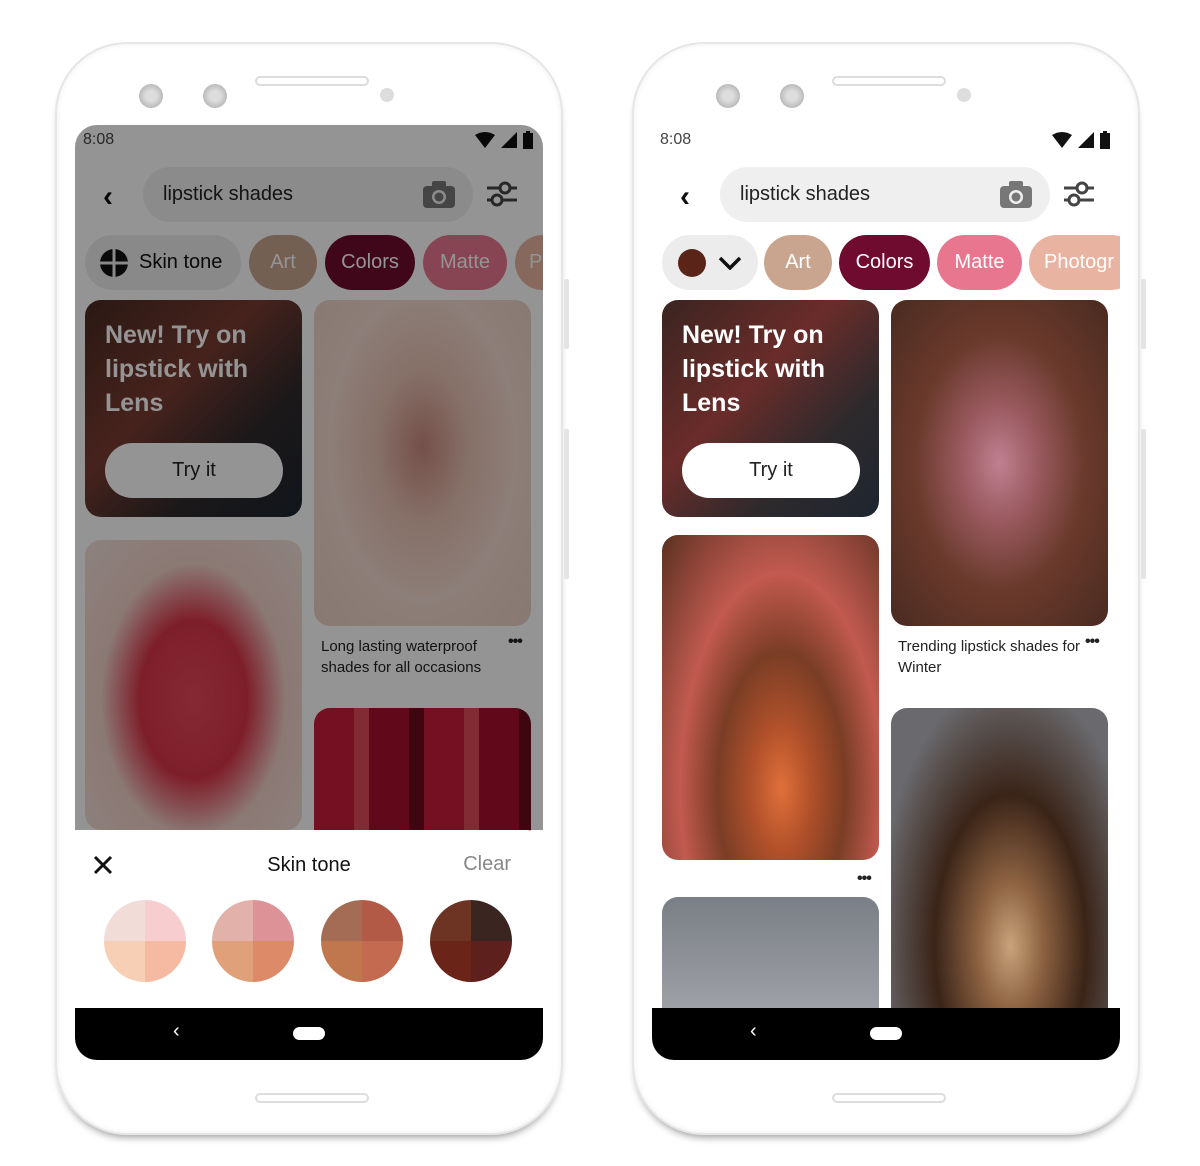 The width and height of the screenshot is (1200, 1166). What do you see at coordinates (979, 262) in the screenshot?
I see `chip-matte: Matte` at bounding box center [979, 262].